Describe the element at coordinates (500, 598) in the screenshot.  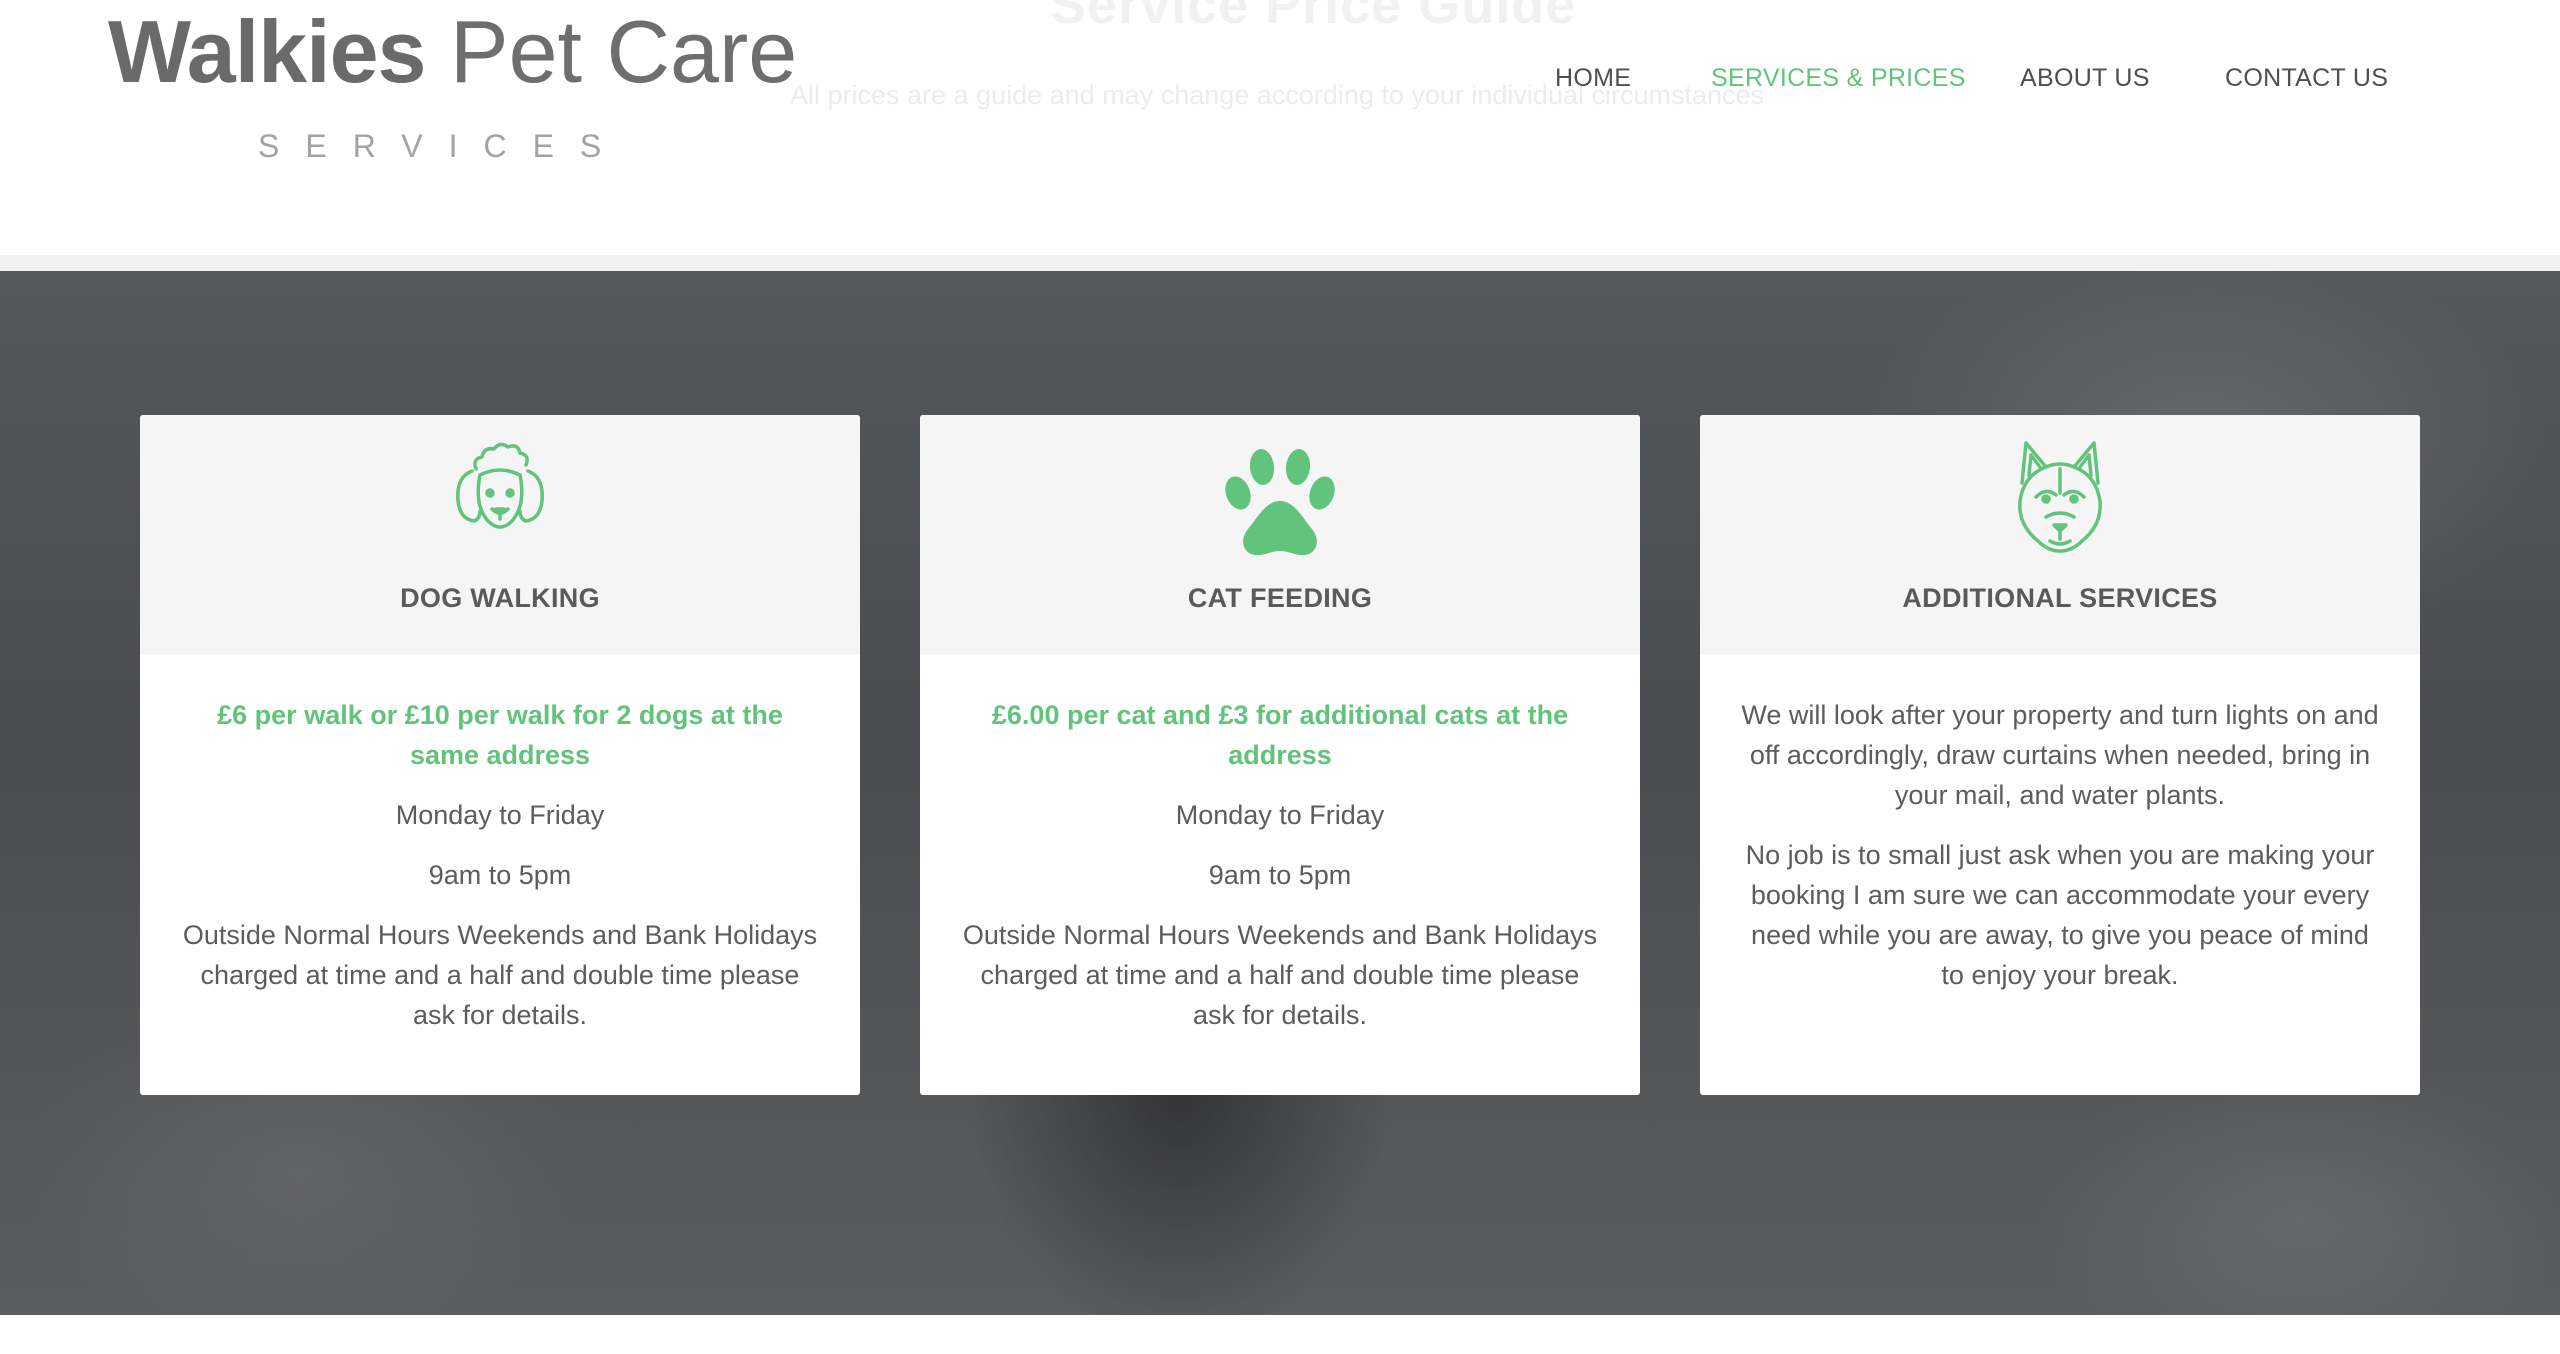
I see `card-title: DOG WALKING` at that location.